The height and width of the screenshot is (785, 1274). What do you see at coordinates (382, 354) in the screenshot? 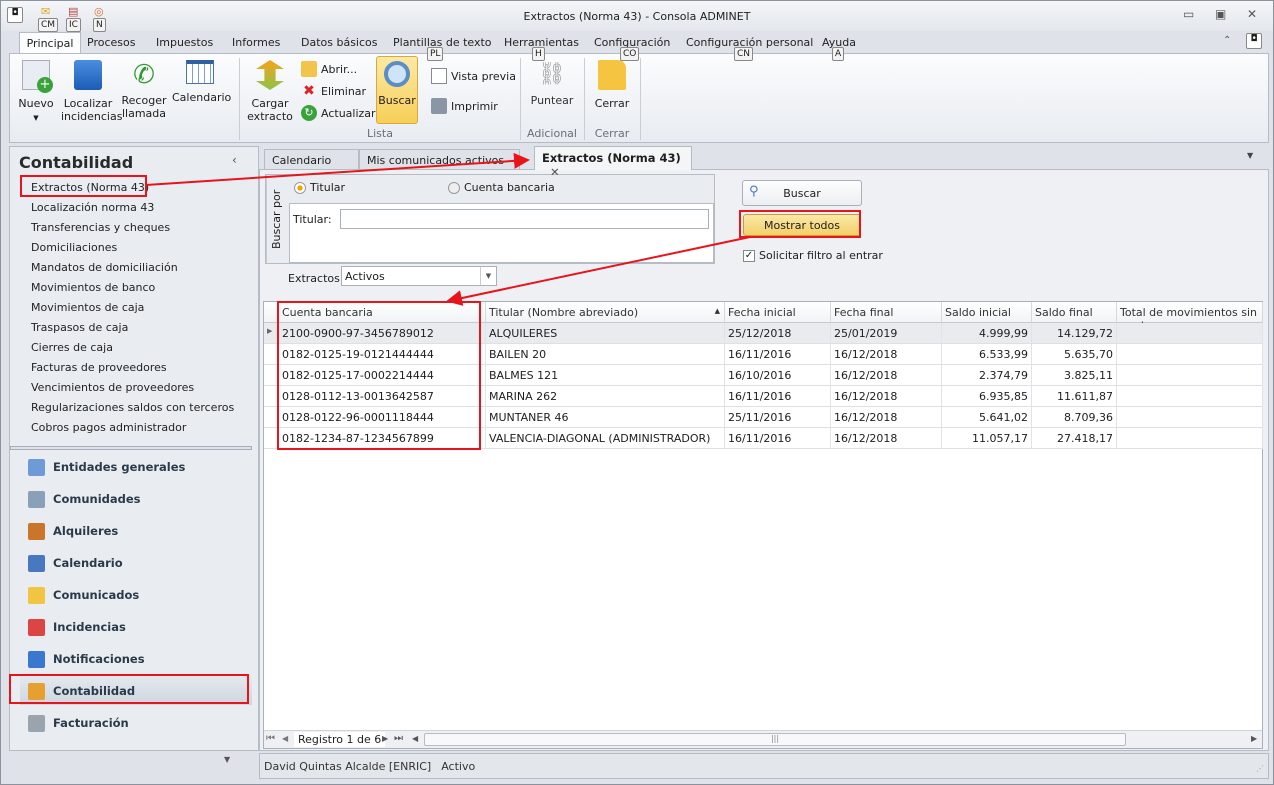
I see `table-cell: 0182-0125-19-0121444444` at bounding box center [382, 354].